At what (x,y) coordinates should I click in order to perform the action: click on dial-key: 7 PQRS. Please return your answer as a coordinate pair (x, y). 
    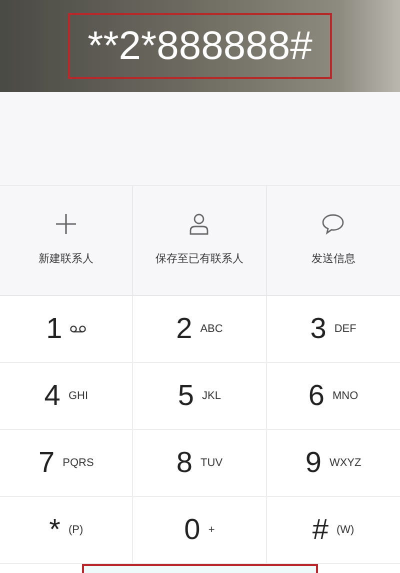
    Looking at the image, I should click on (66, 463).